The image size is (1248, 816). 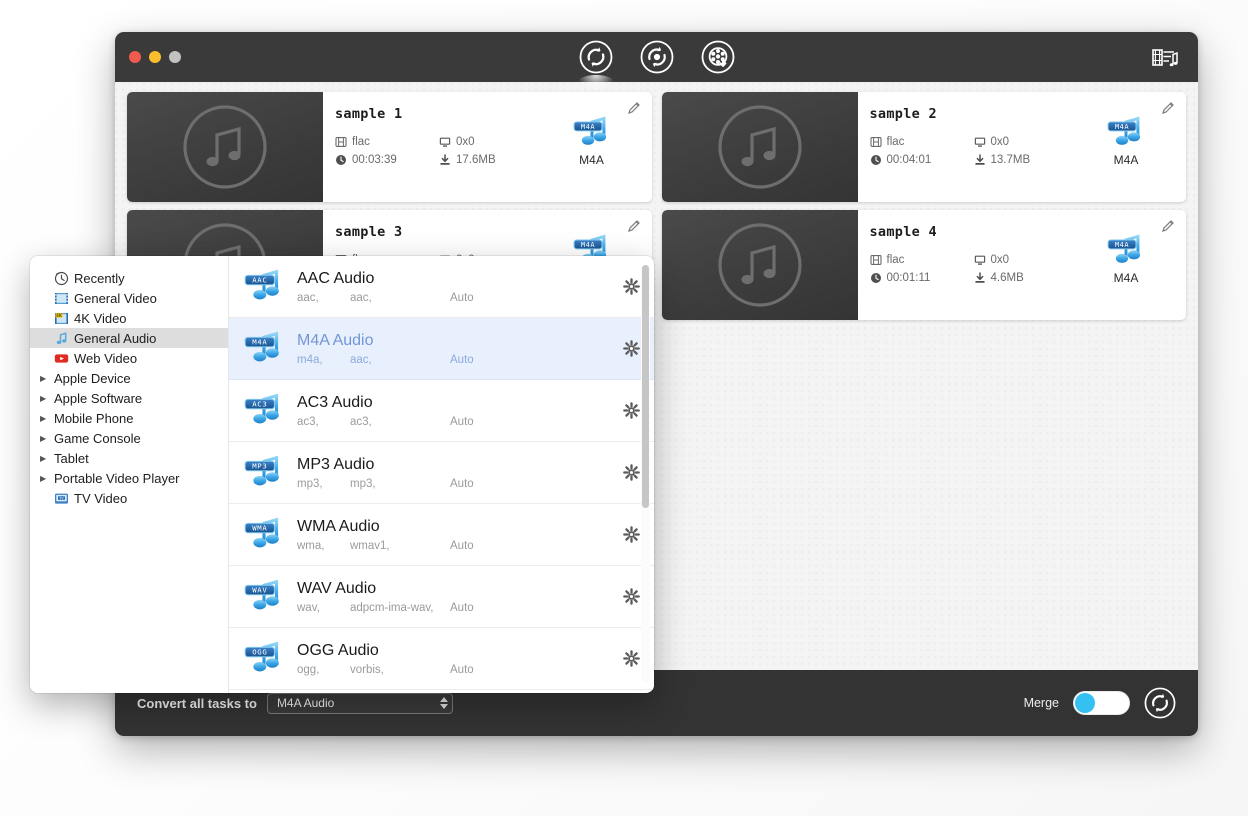 I want to click on convert-all-label: Convert all tasks to, so click(x=197, y=703).